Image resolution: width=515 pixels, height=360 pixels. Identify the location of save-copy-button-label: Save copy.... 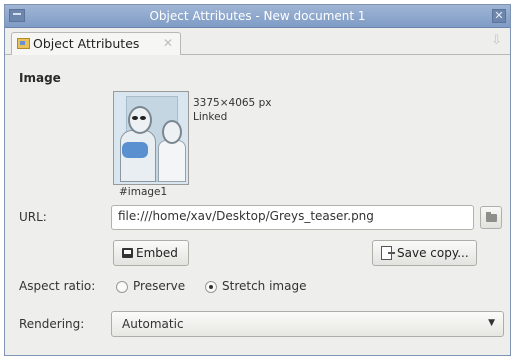
(433, 253).